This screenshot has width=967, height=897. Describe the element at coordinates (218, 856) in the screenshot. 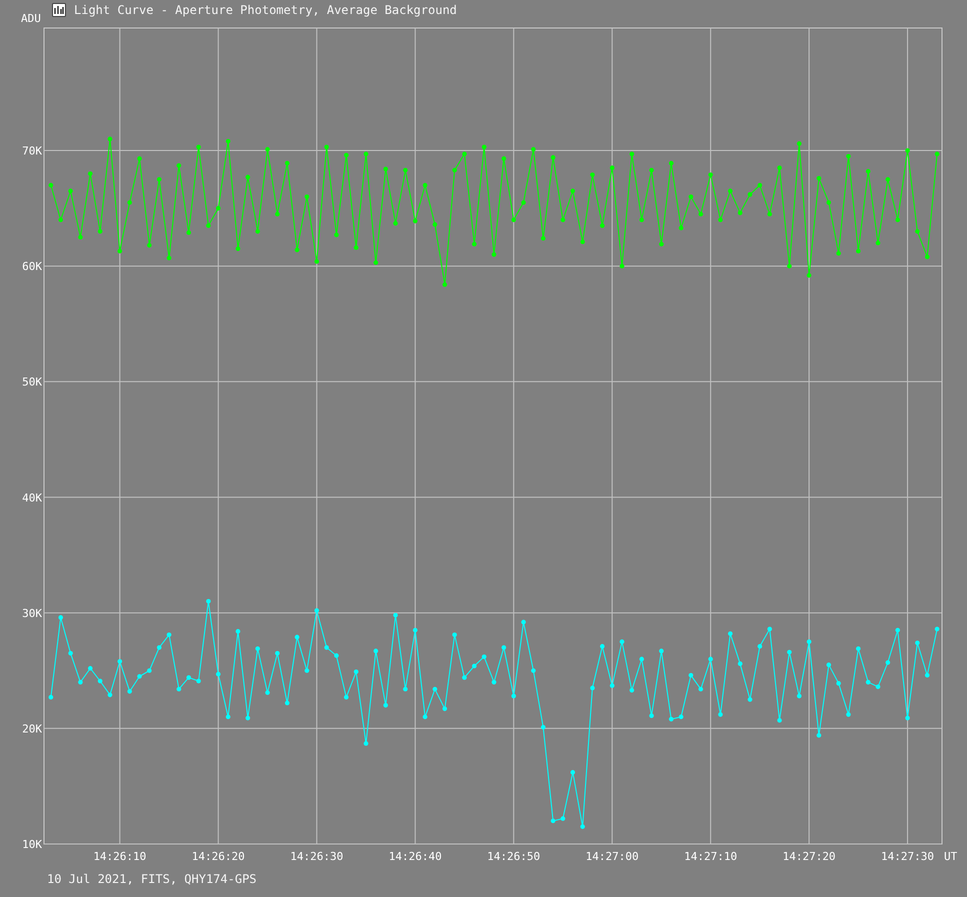

I see `x-tick-label: 14:26:20` at that location.